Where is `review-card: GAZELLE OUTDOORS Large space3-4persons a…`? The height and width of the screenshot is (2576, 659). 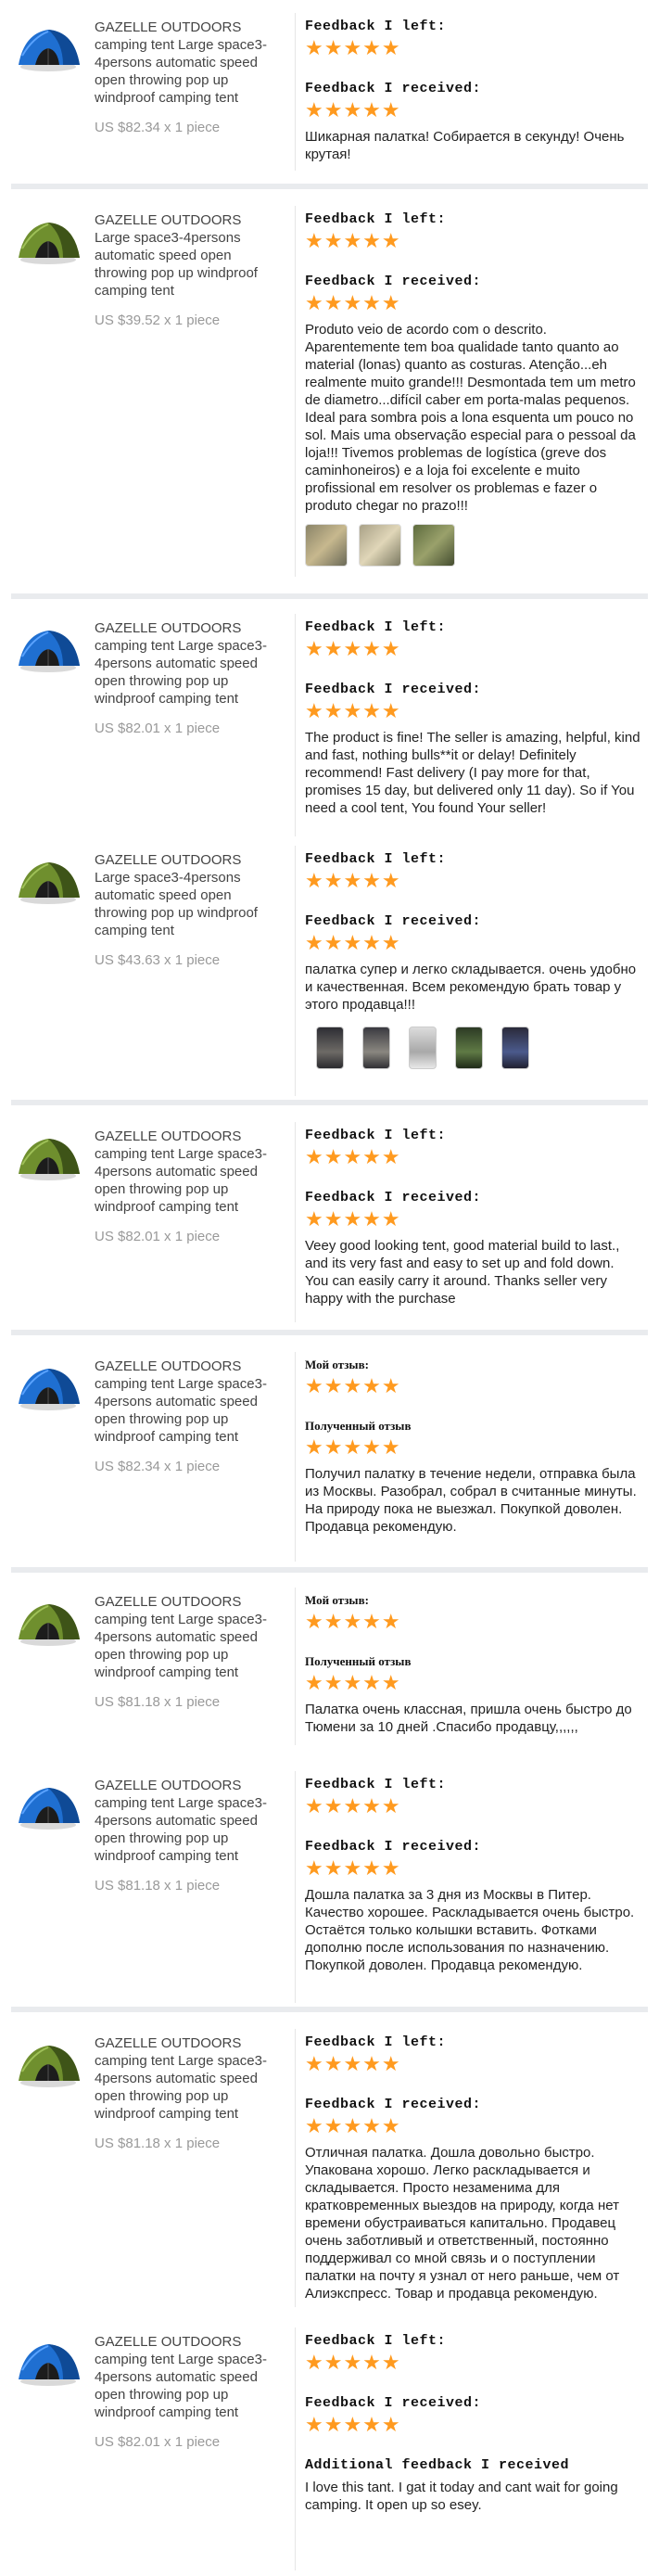
review-card: GAZELLE OUTDOORS Large space3-4persons a… is located at coordinates (329, 391).